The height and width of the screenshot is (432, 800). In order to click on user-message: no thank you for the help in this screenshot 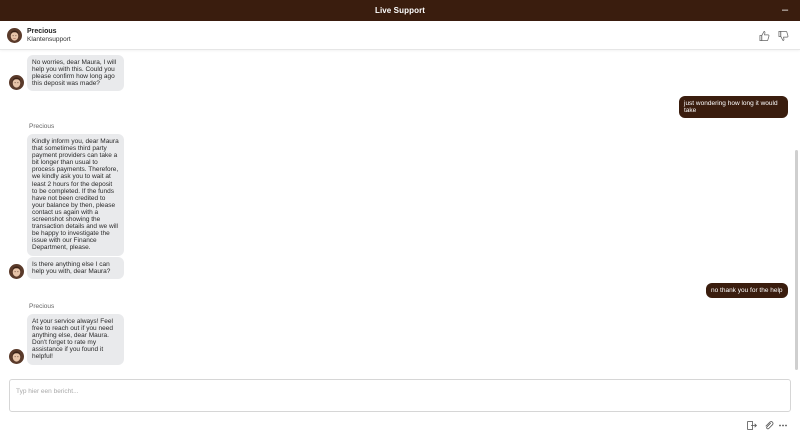, I will do `click(747, 291)`.